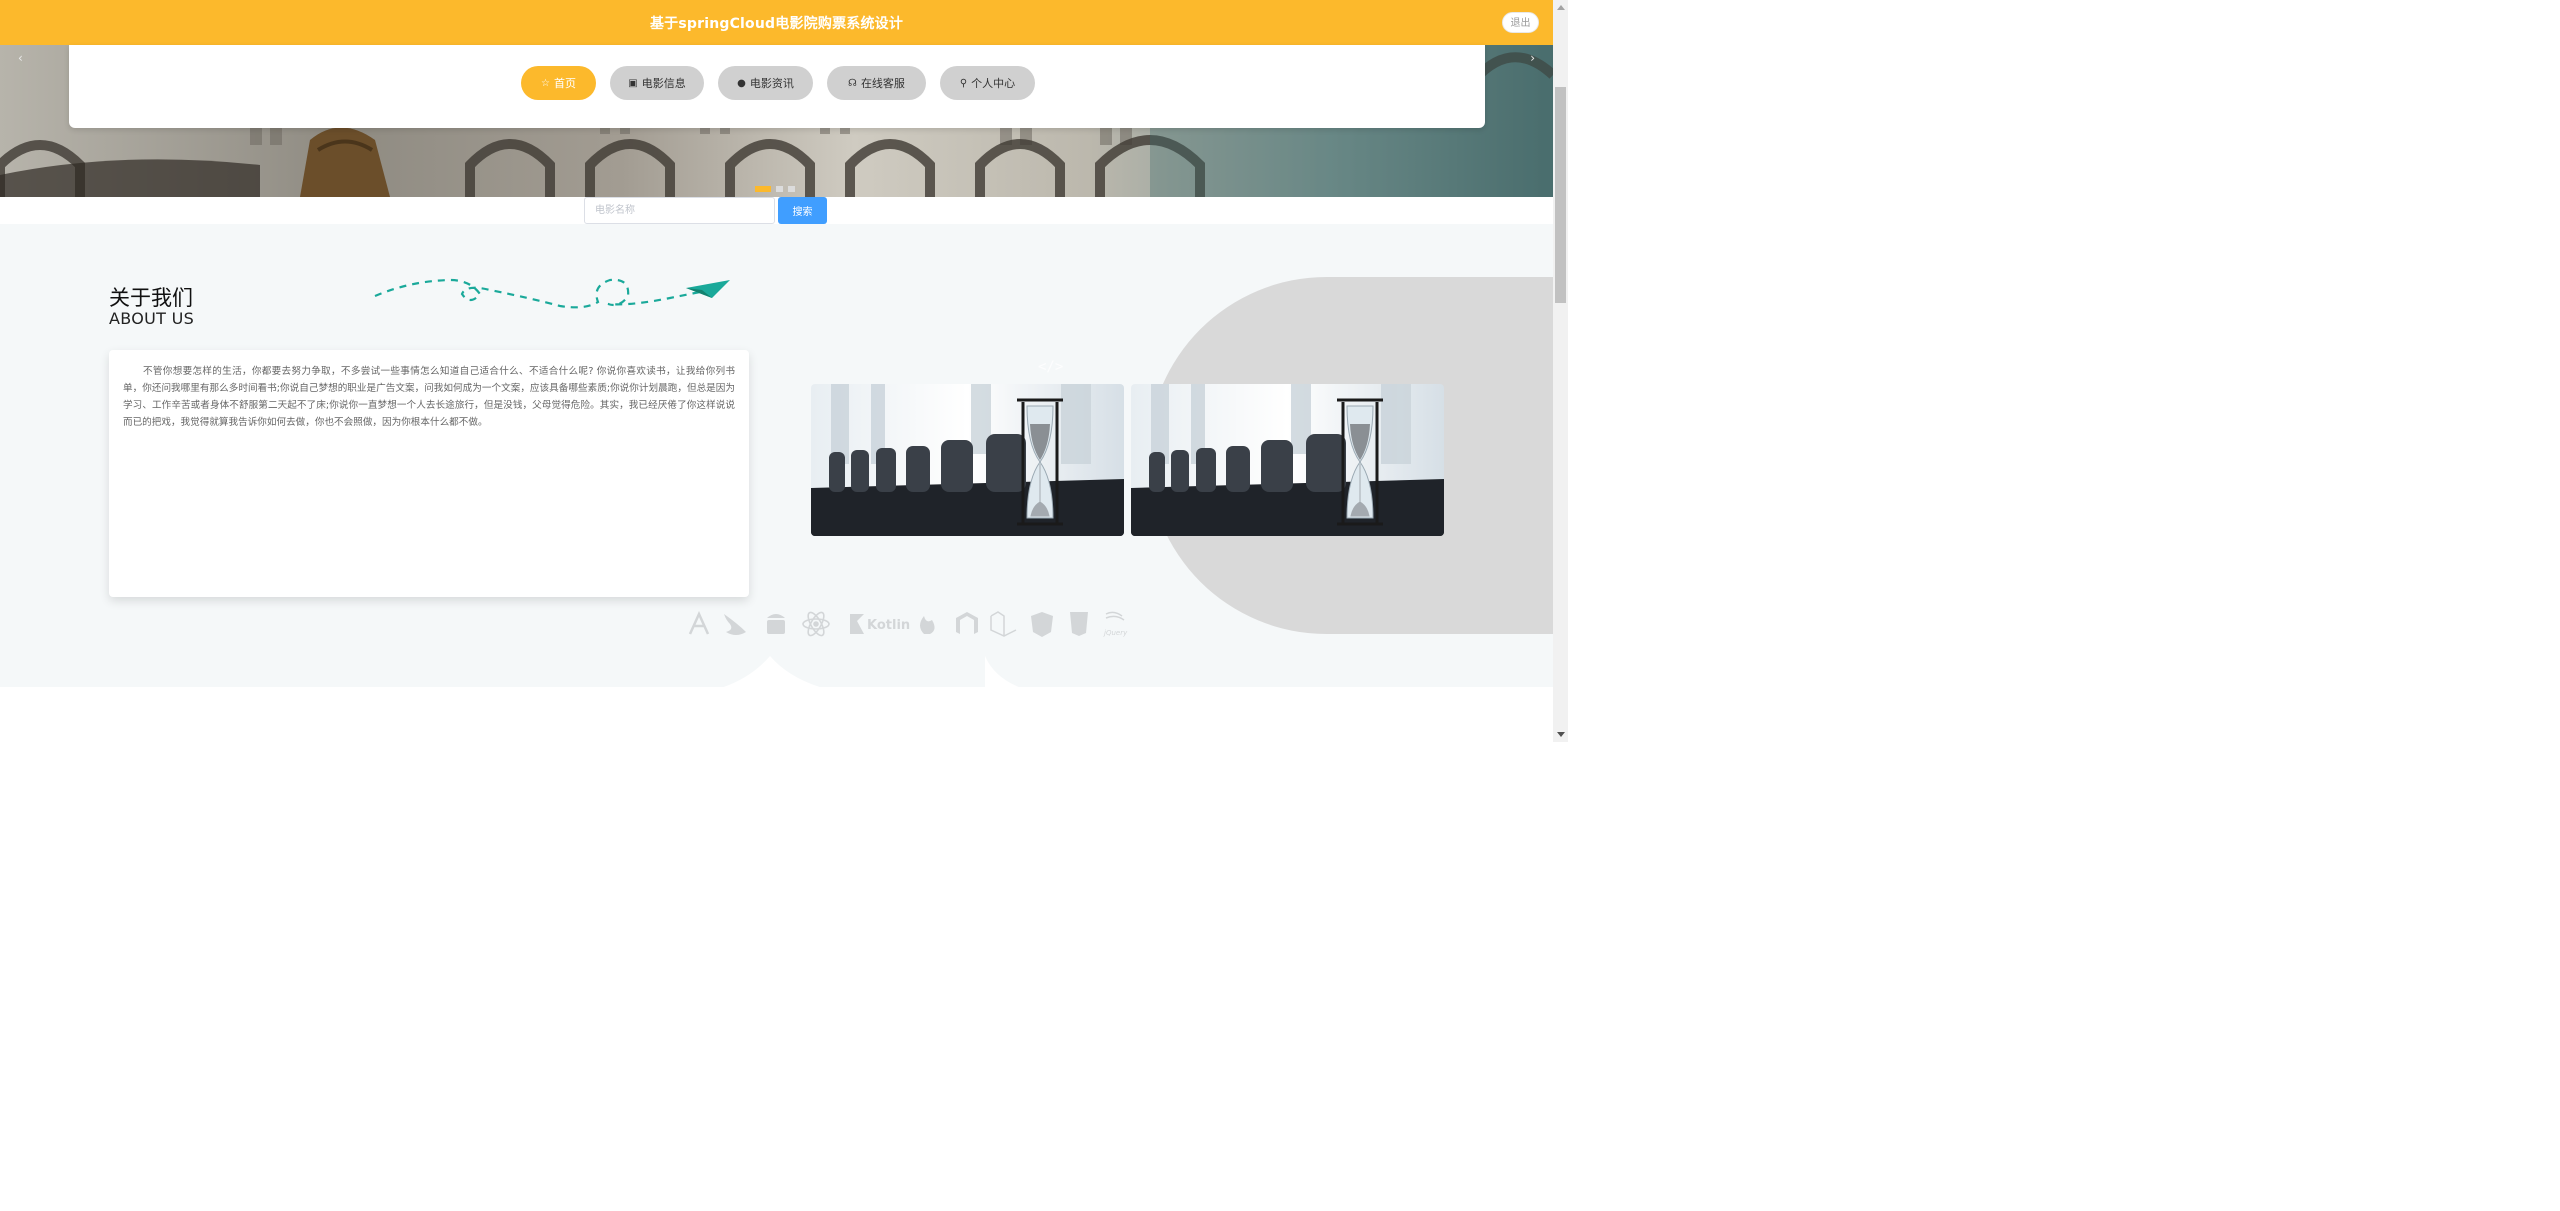 The width and height of the screenshot is (2560, 1211). Describe the element at coordinates (1115, 633) in the screenshot. I see `jquery-label: jQuery` at that location.